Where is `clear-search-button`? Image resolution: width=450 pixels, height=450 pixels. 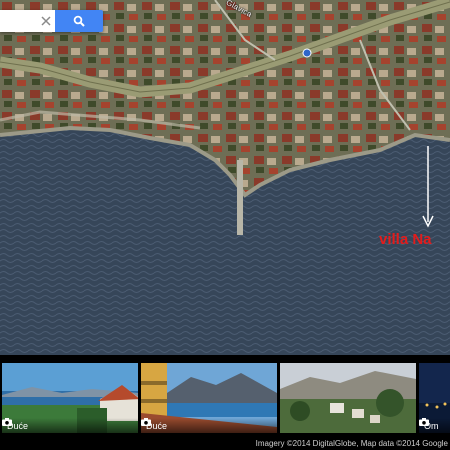
clear-search-button is located at coordinates (46, 21).